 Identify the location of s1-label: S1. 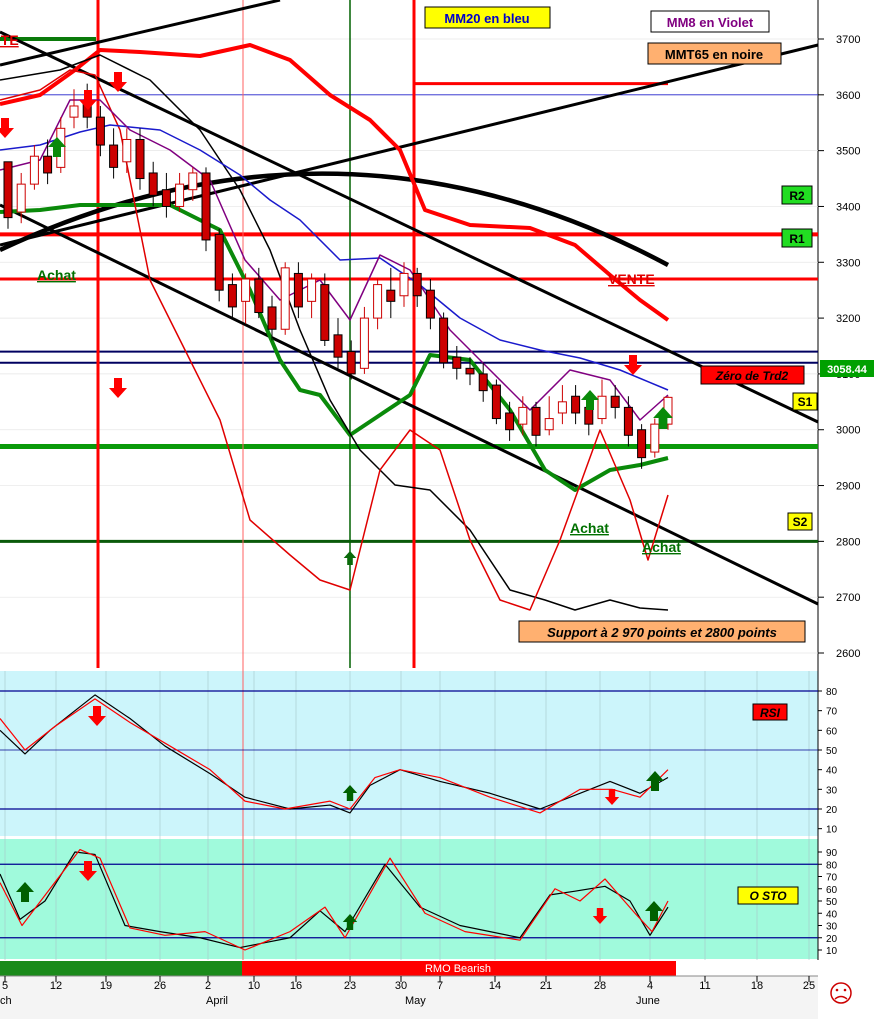
(805, 402).